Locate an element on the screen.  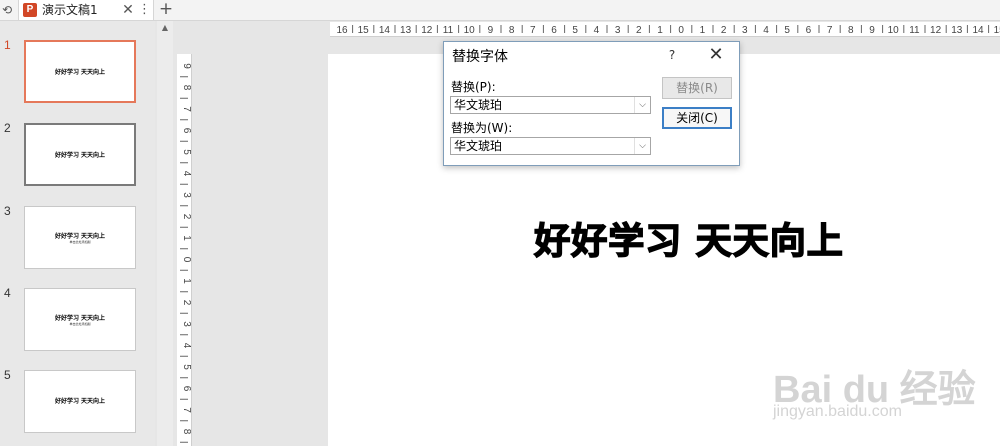
slide-thumbnail-1: 好好学习 天天向上 is located at coordinates (80, 71).